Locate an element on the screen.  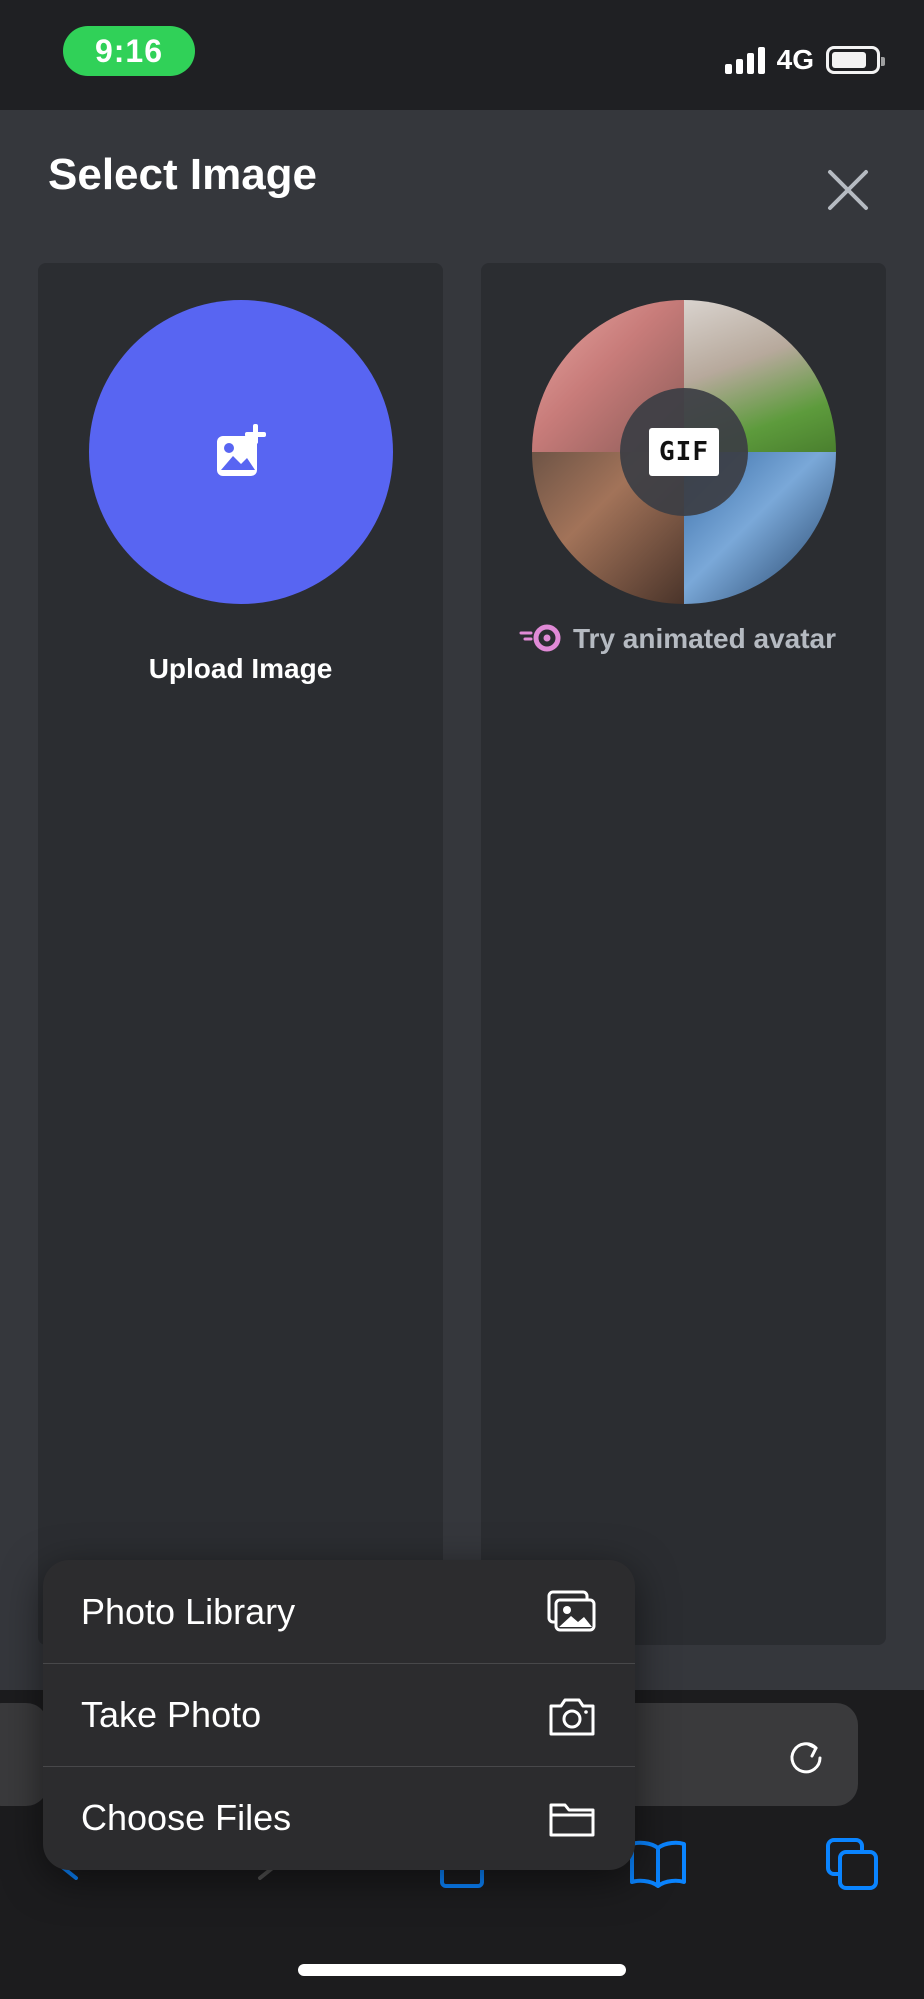
bookmarks-icon is located at coordinates (658, 1864).